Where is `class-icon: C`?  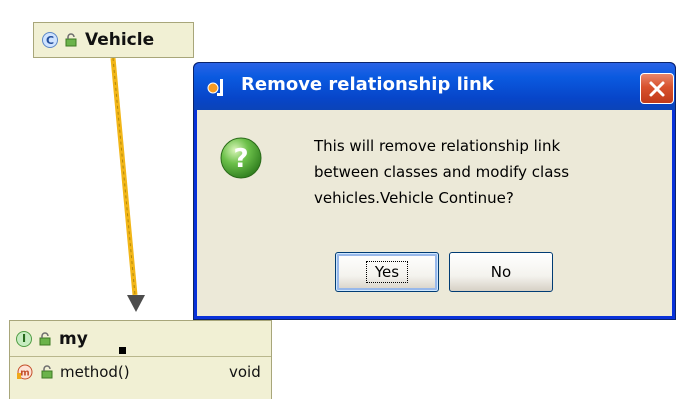
class-icon: C is located at coordinates (50, 40).